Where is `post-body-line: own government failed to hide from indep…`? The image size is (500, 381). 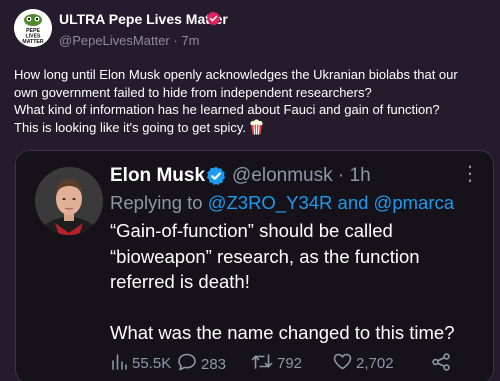 post-body-line: own government failed to hide from indep… is located at coordinates (193, 92).